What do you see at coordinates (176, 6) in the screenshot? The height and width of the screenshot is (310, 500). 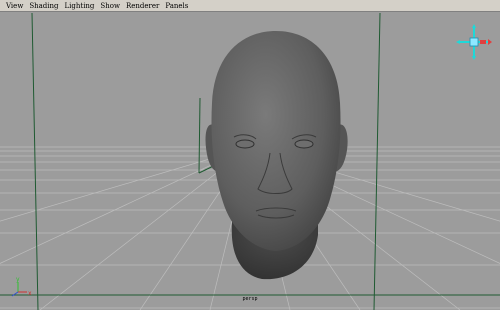 I see `menu-panels: Panels` at bounding box center [176, 6].